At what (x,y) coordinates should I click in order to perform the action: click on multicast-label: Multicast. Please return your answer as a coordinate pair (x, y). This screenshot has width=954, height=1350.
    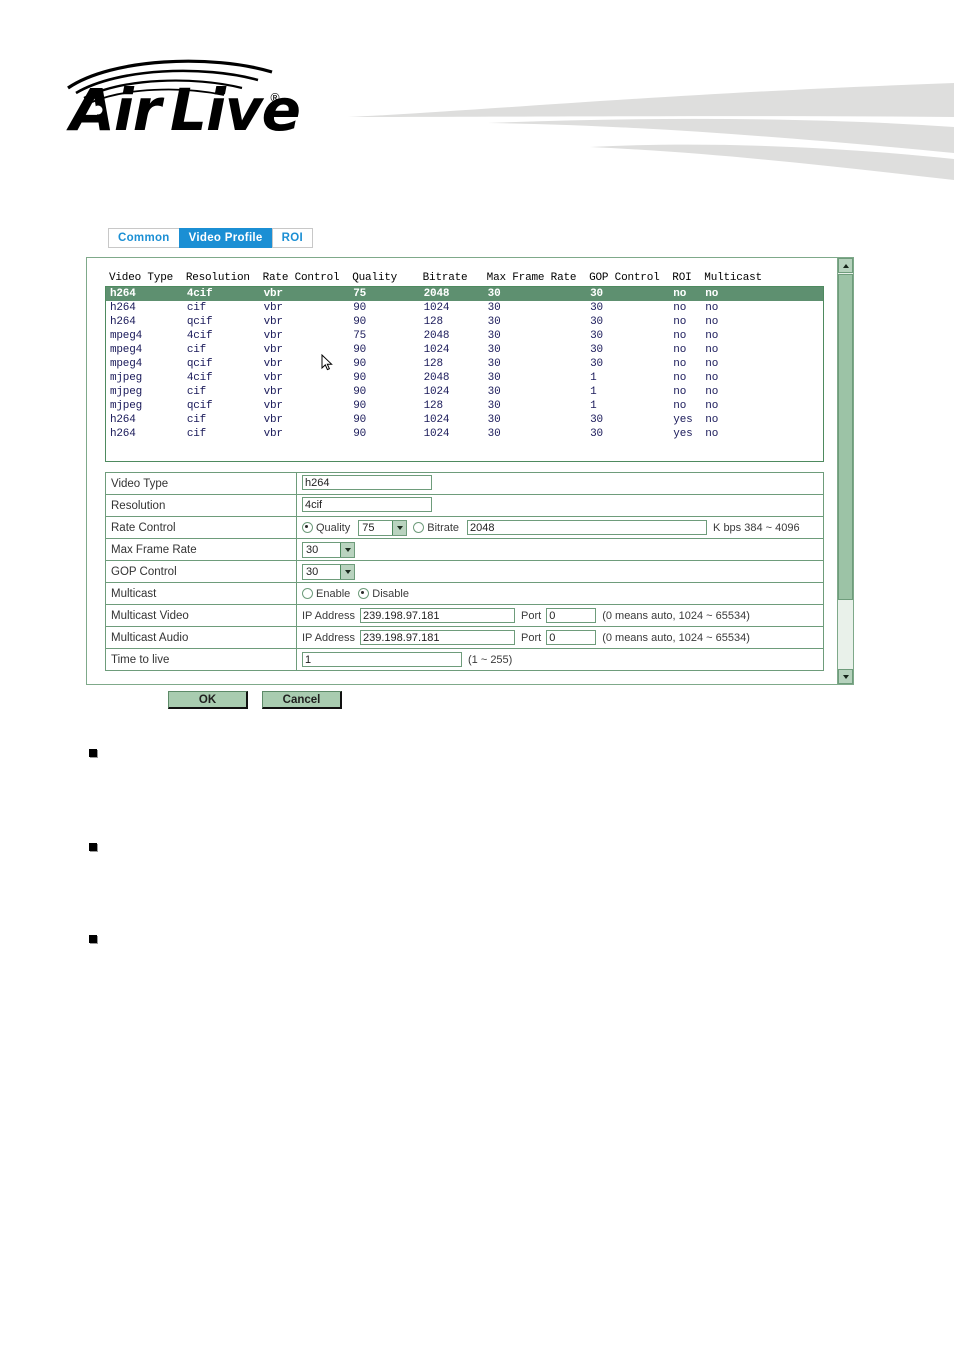
    Looking at the image, I should click on (201, 593).